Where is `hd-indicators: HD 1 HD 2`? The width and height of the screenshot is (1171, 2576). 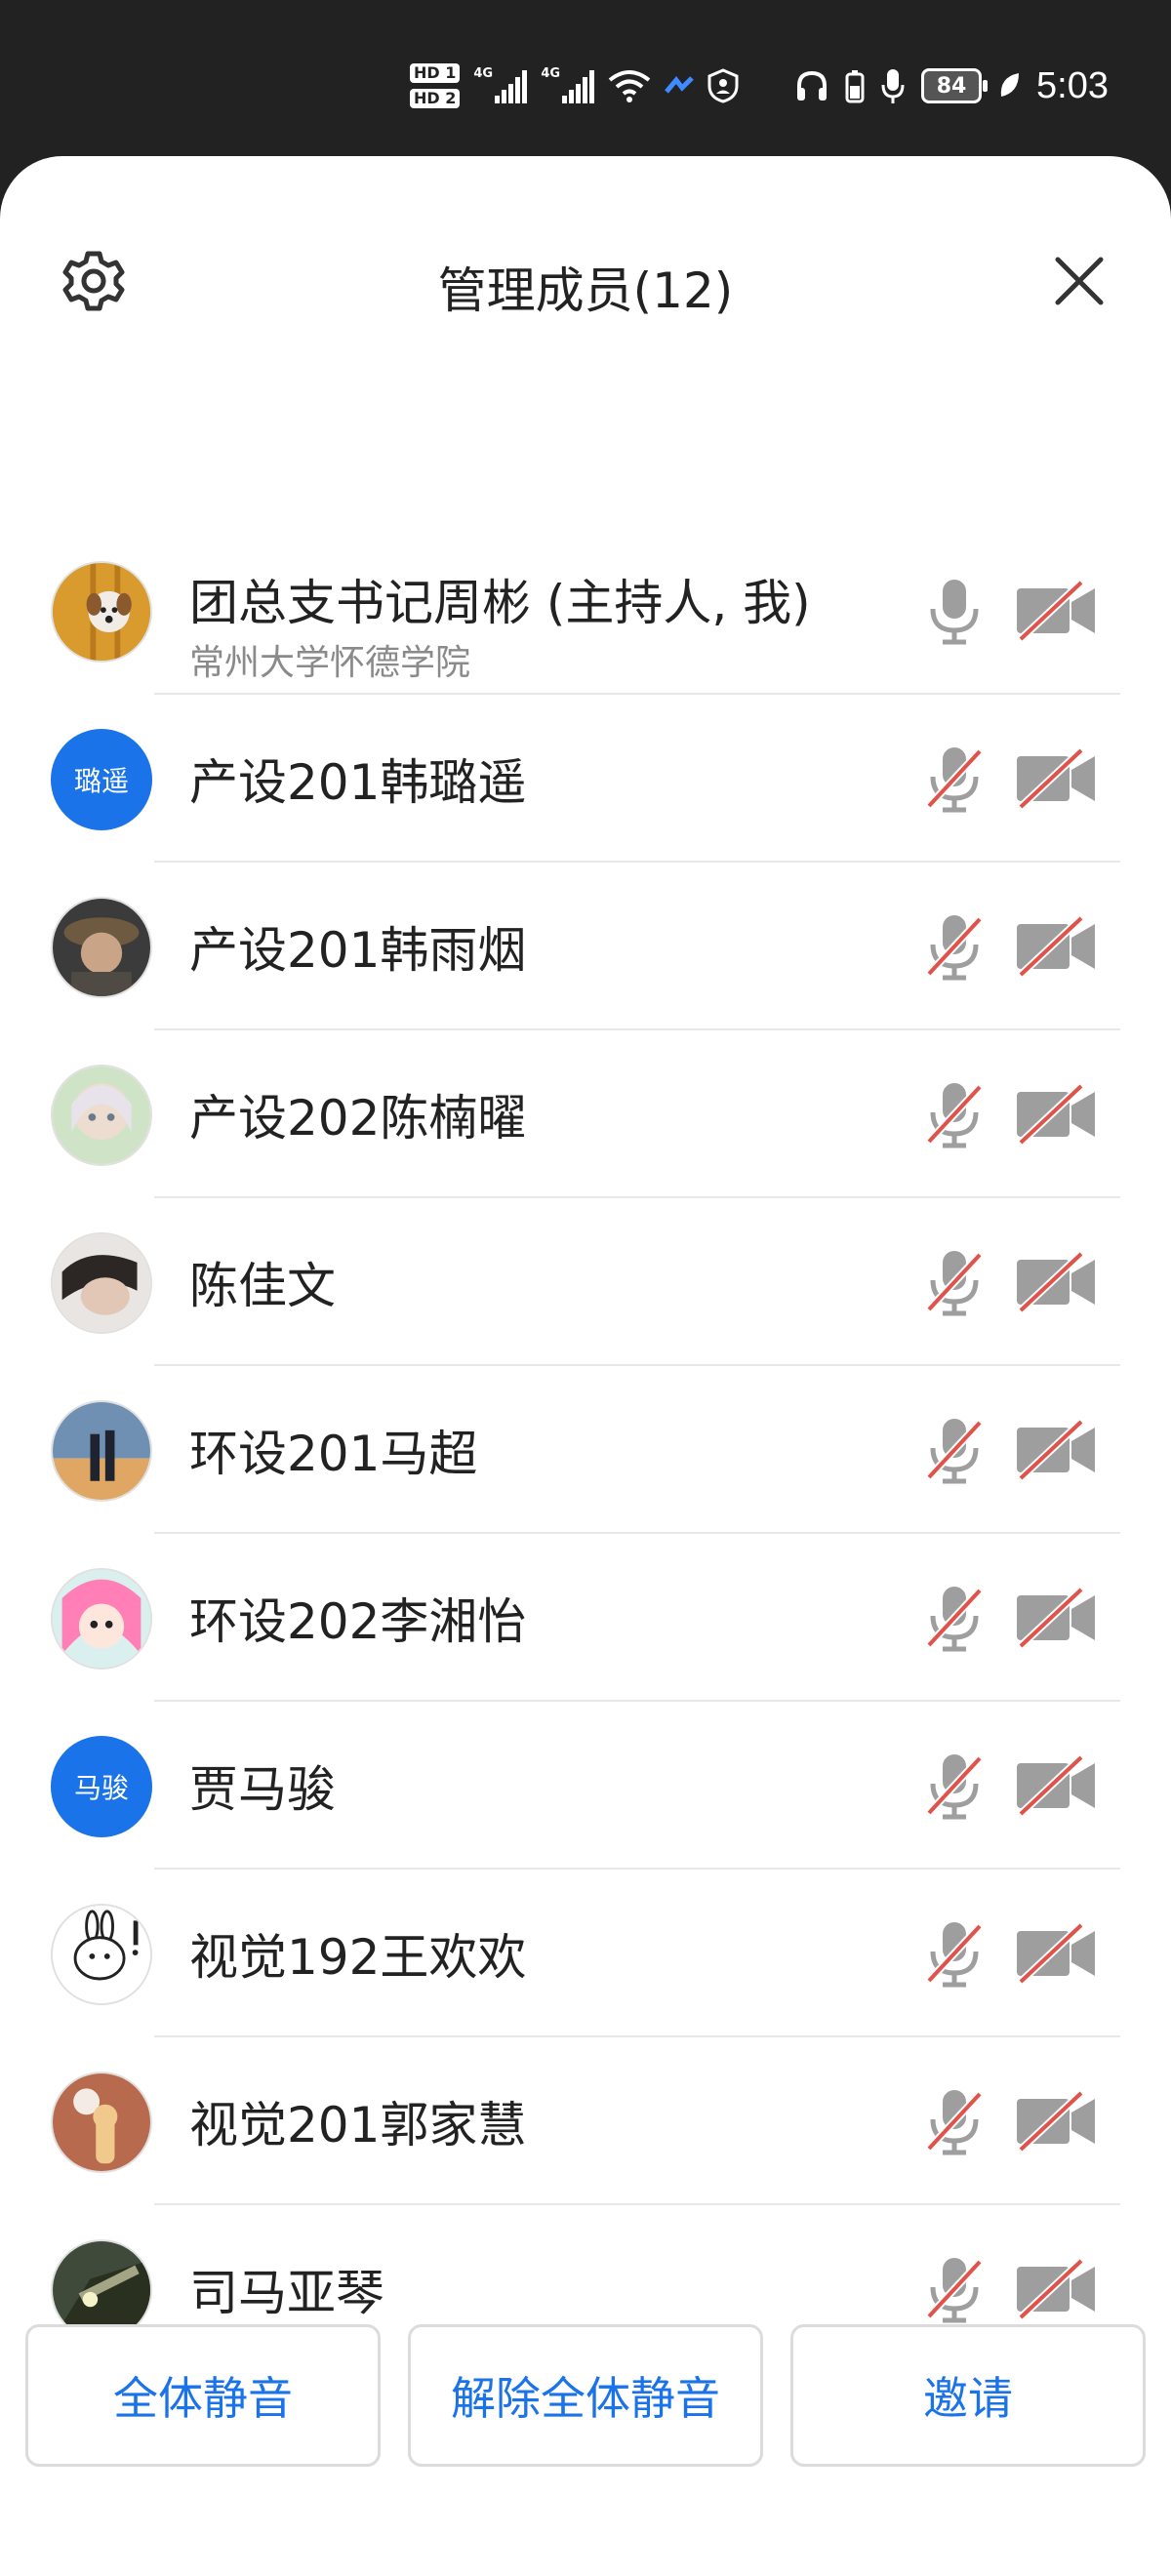 hd-indicators: HD 1 HD 2 is located at coordinates (435, 85).